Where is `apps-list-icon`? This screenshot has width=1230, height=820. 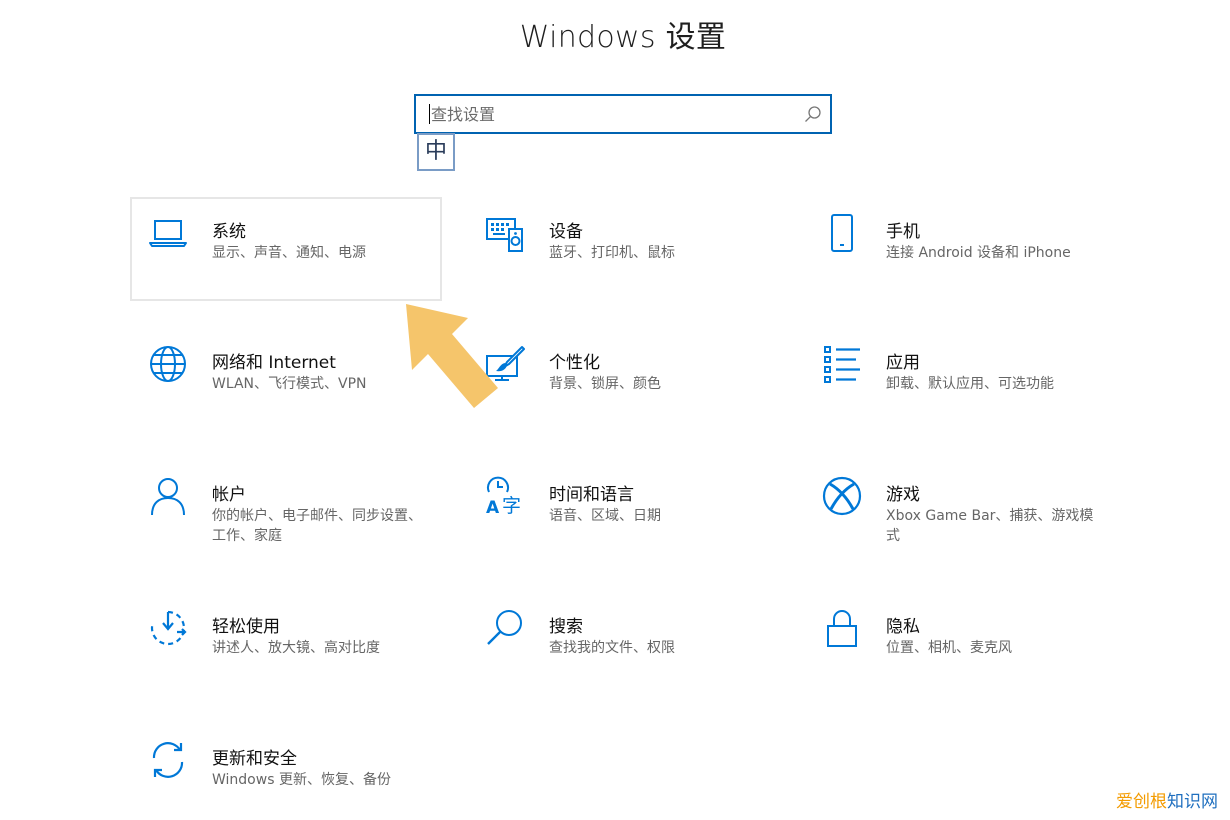 apps-list-icon is located at coordinates (842, 364).